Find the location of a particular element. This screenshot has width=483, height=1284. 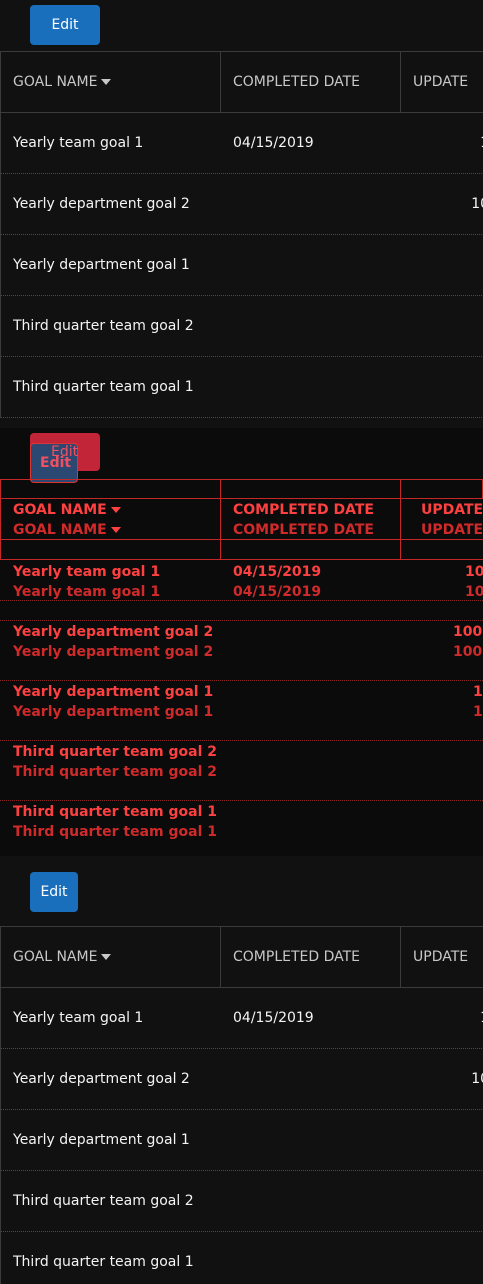

edit-label-overlay: Edit is located at coordinates (56, 463).